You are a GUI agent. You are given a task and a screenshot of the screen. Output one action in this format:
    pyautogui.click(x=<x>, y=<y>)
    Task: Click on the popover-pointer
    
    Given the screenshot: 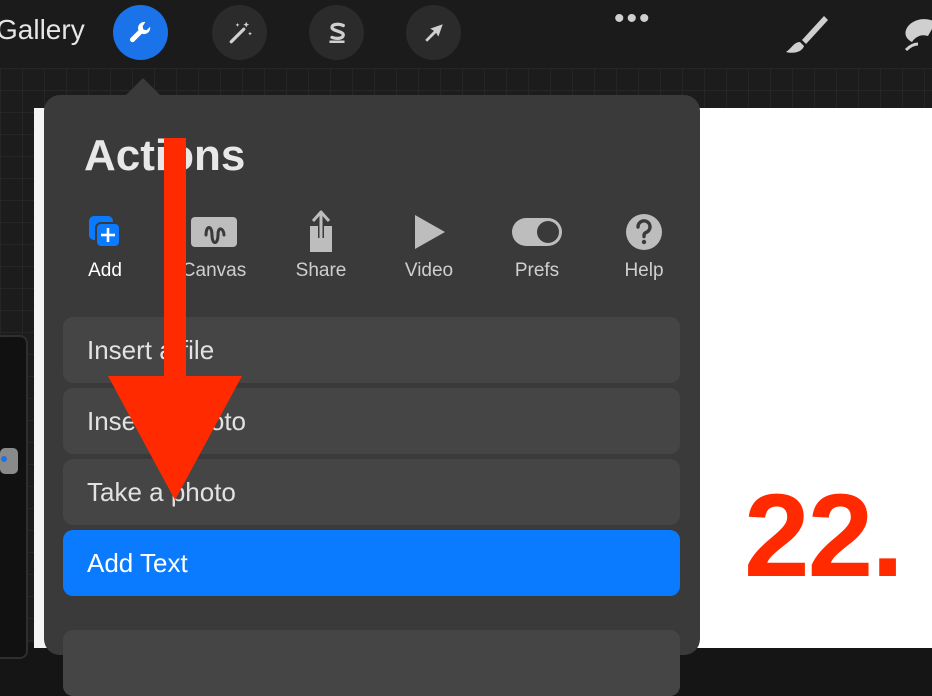 What is the action you would take?
    pyautogui.click(x=143, y=87)
    